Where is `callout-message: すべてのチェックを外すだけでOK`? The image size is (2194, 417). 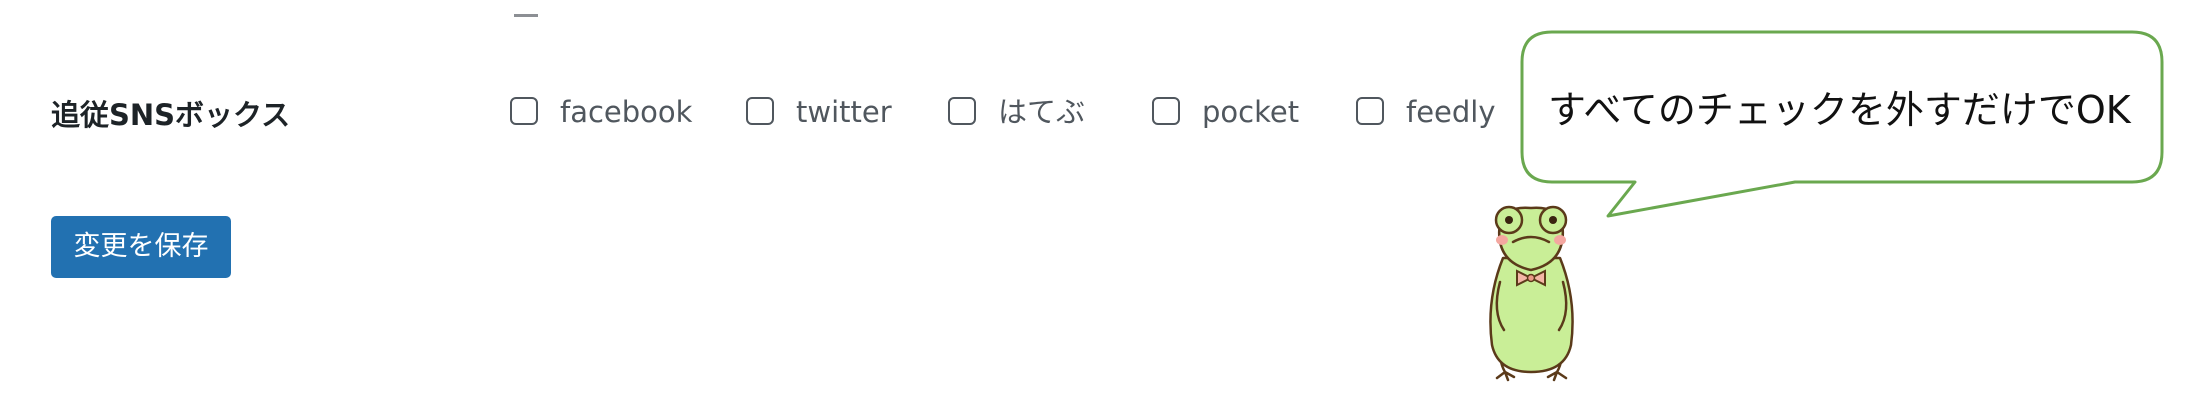 callout-message: すべてのチェックを外すだけでOK is located at coordinates (1839, 110).